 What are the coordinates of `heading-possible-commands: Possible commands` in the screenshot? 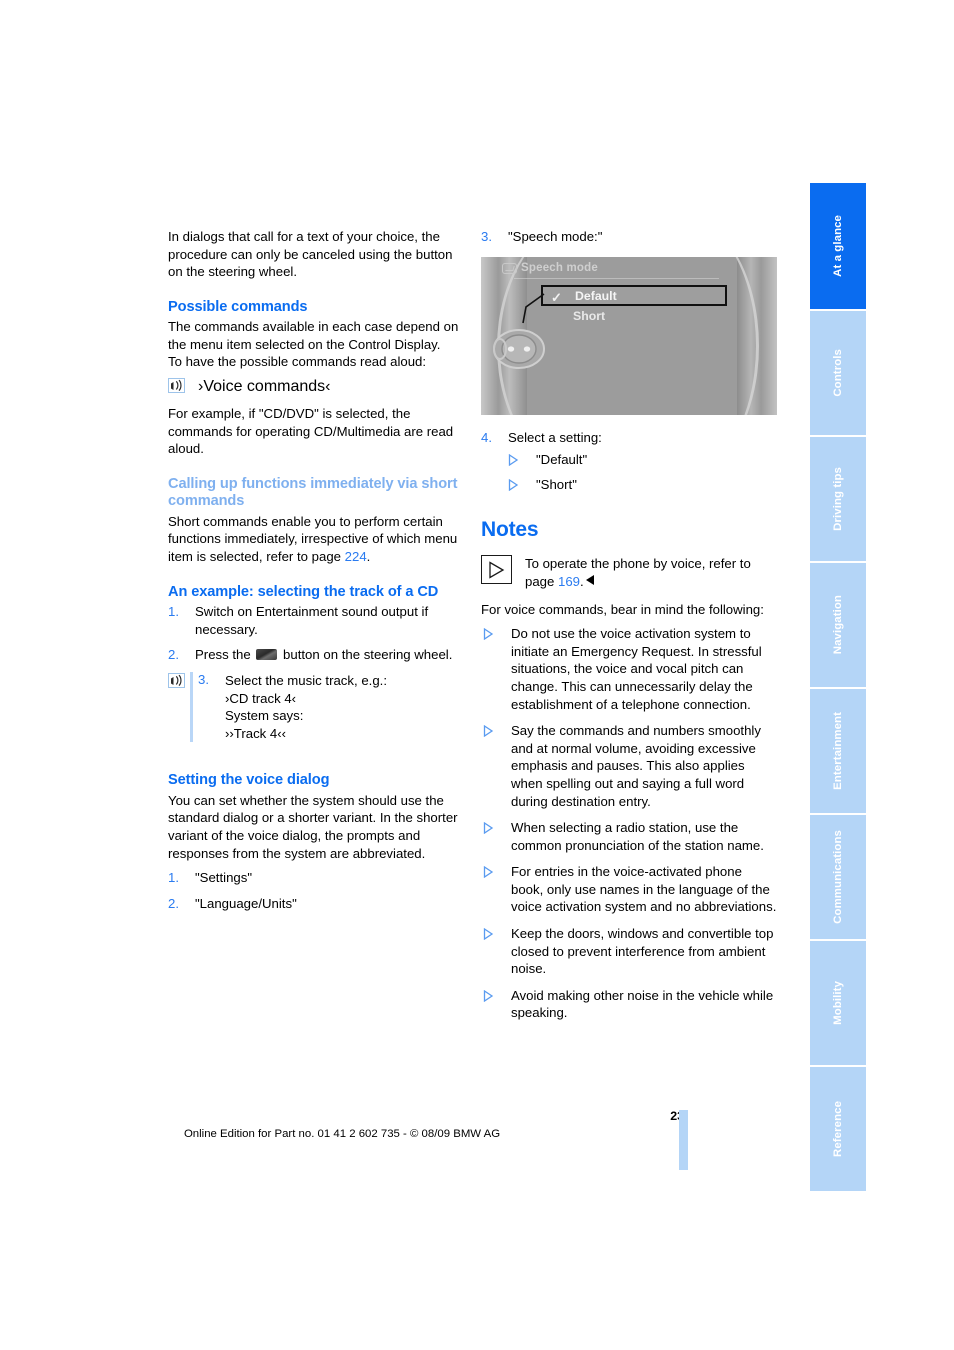 It's located at (238, 306).